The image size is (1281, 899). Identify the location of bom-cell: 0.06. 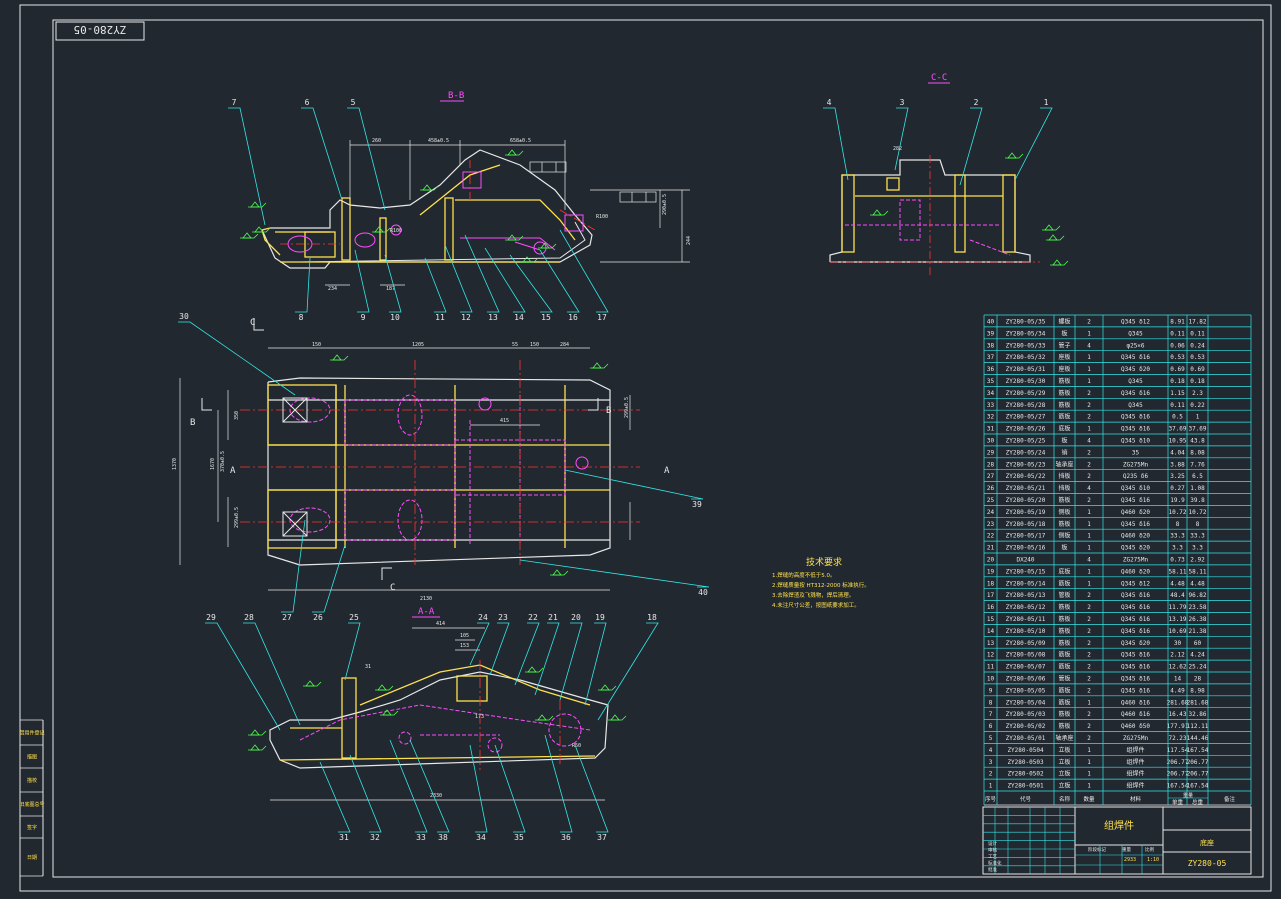
(1177, 345).